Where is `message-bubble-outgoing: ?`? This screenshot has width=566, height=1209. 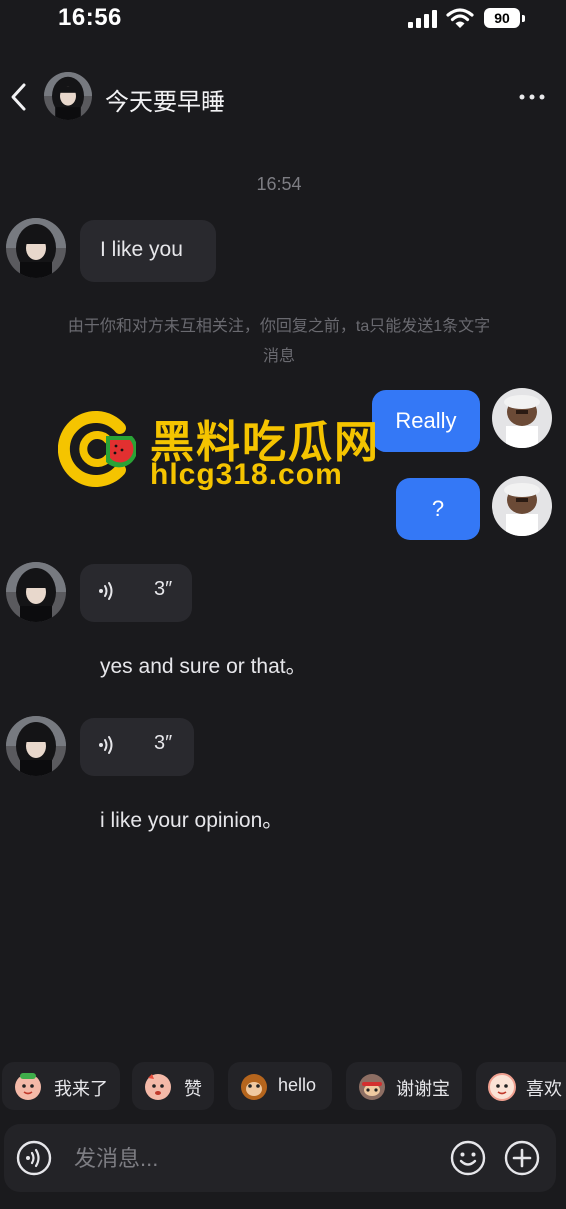 message-bubble-outgoing: ? is located at coordinates (438, 509).